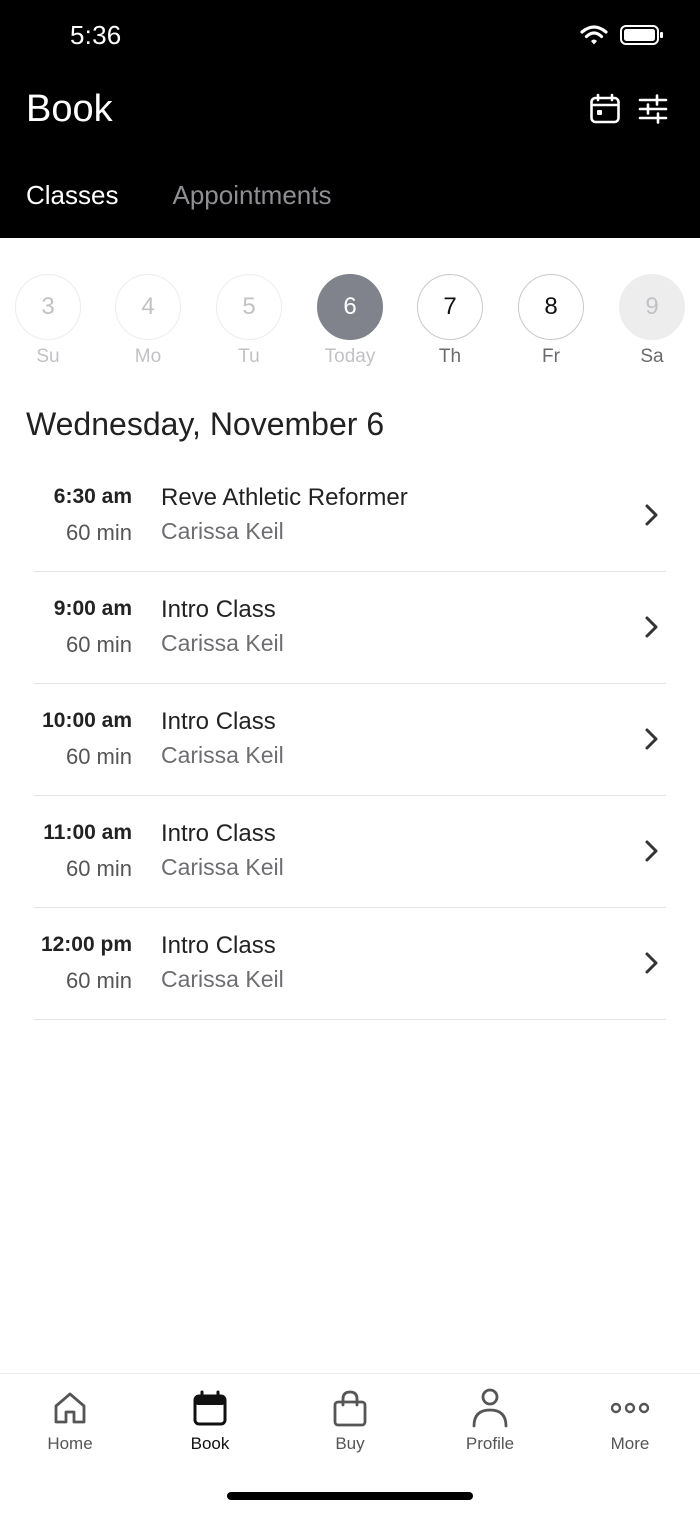 This screenshot has height=1514, width=700. I want to click on day-number: 3, so click(48, 307).